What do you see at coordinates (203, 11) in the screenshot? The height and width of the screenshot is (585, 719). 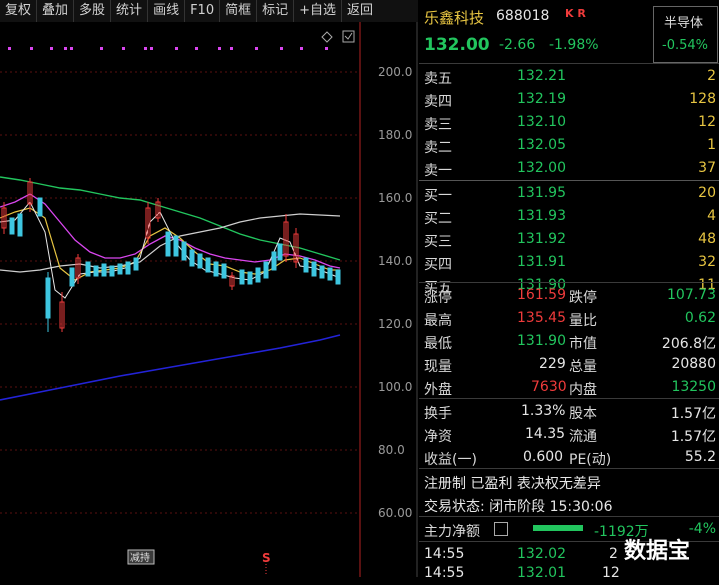 I see `toolbar-f10-button: F10` at bounding box center [203, 11].